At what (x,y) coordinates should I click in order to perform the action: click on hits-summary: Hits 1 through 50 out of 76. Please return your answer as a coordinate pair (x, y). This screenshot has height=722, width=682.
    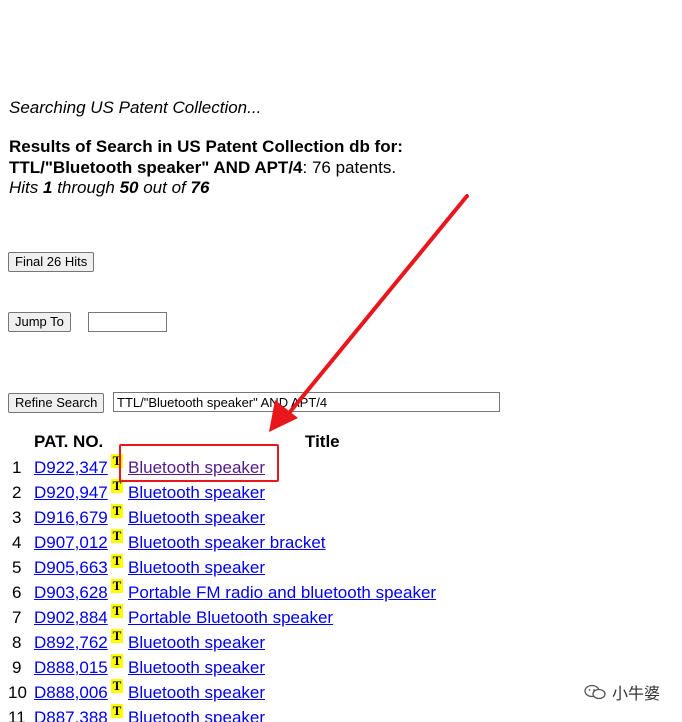
    Looking at the image, I should click on (109, 188).